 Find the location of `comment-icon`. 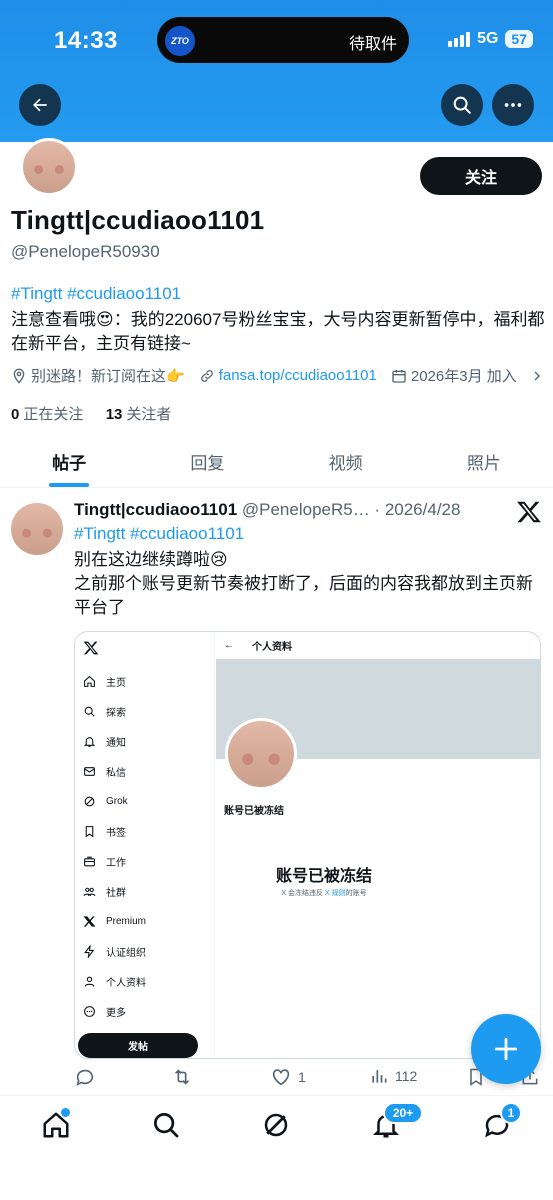

comment-icon is located at coordinates (85, 1077).